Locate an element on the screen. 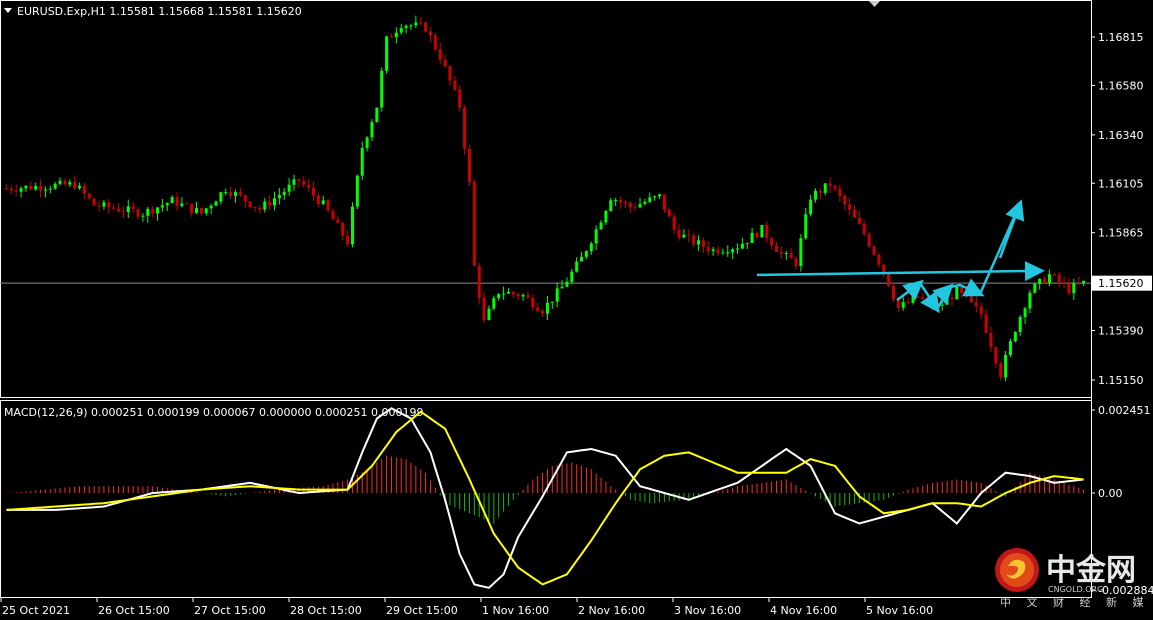 The width and height of the screenshot is (1153, 620). one-click-toggle-icon is located at coordinates (874, 4).